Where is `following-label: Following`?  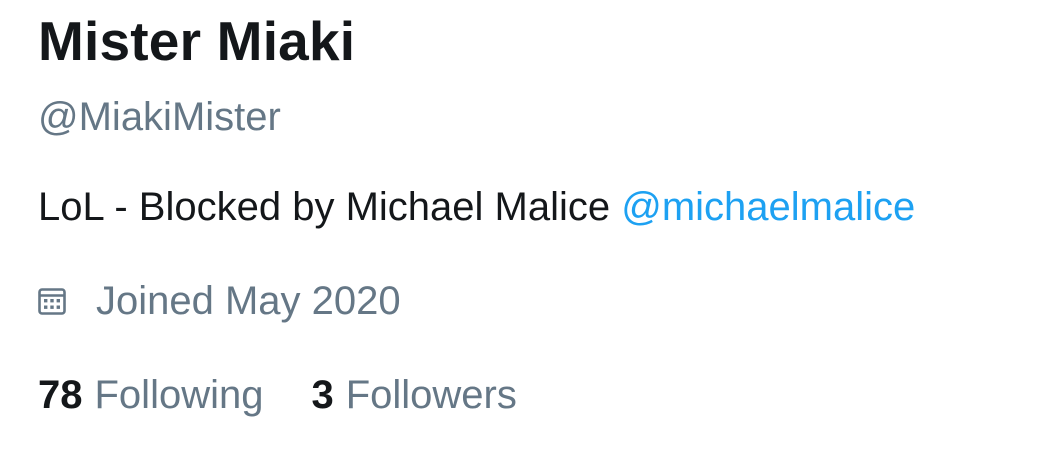
following-label: Following is located at coordinates (179, 395).